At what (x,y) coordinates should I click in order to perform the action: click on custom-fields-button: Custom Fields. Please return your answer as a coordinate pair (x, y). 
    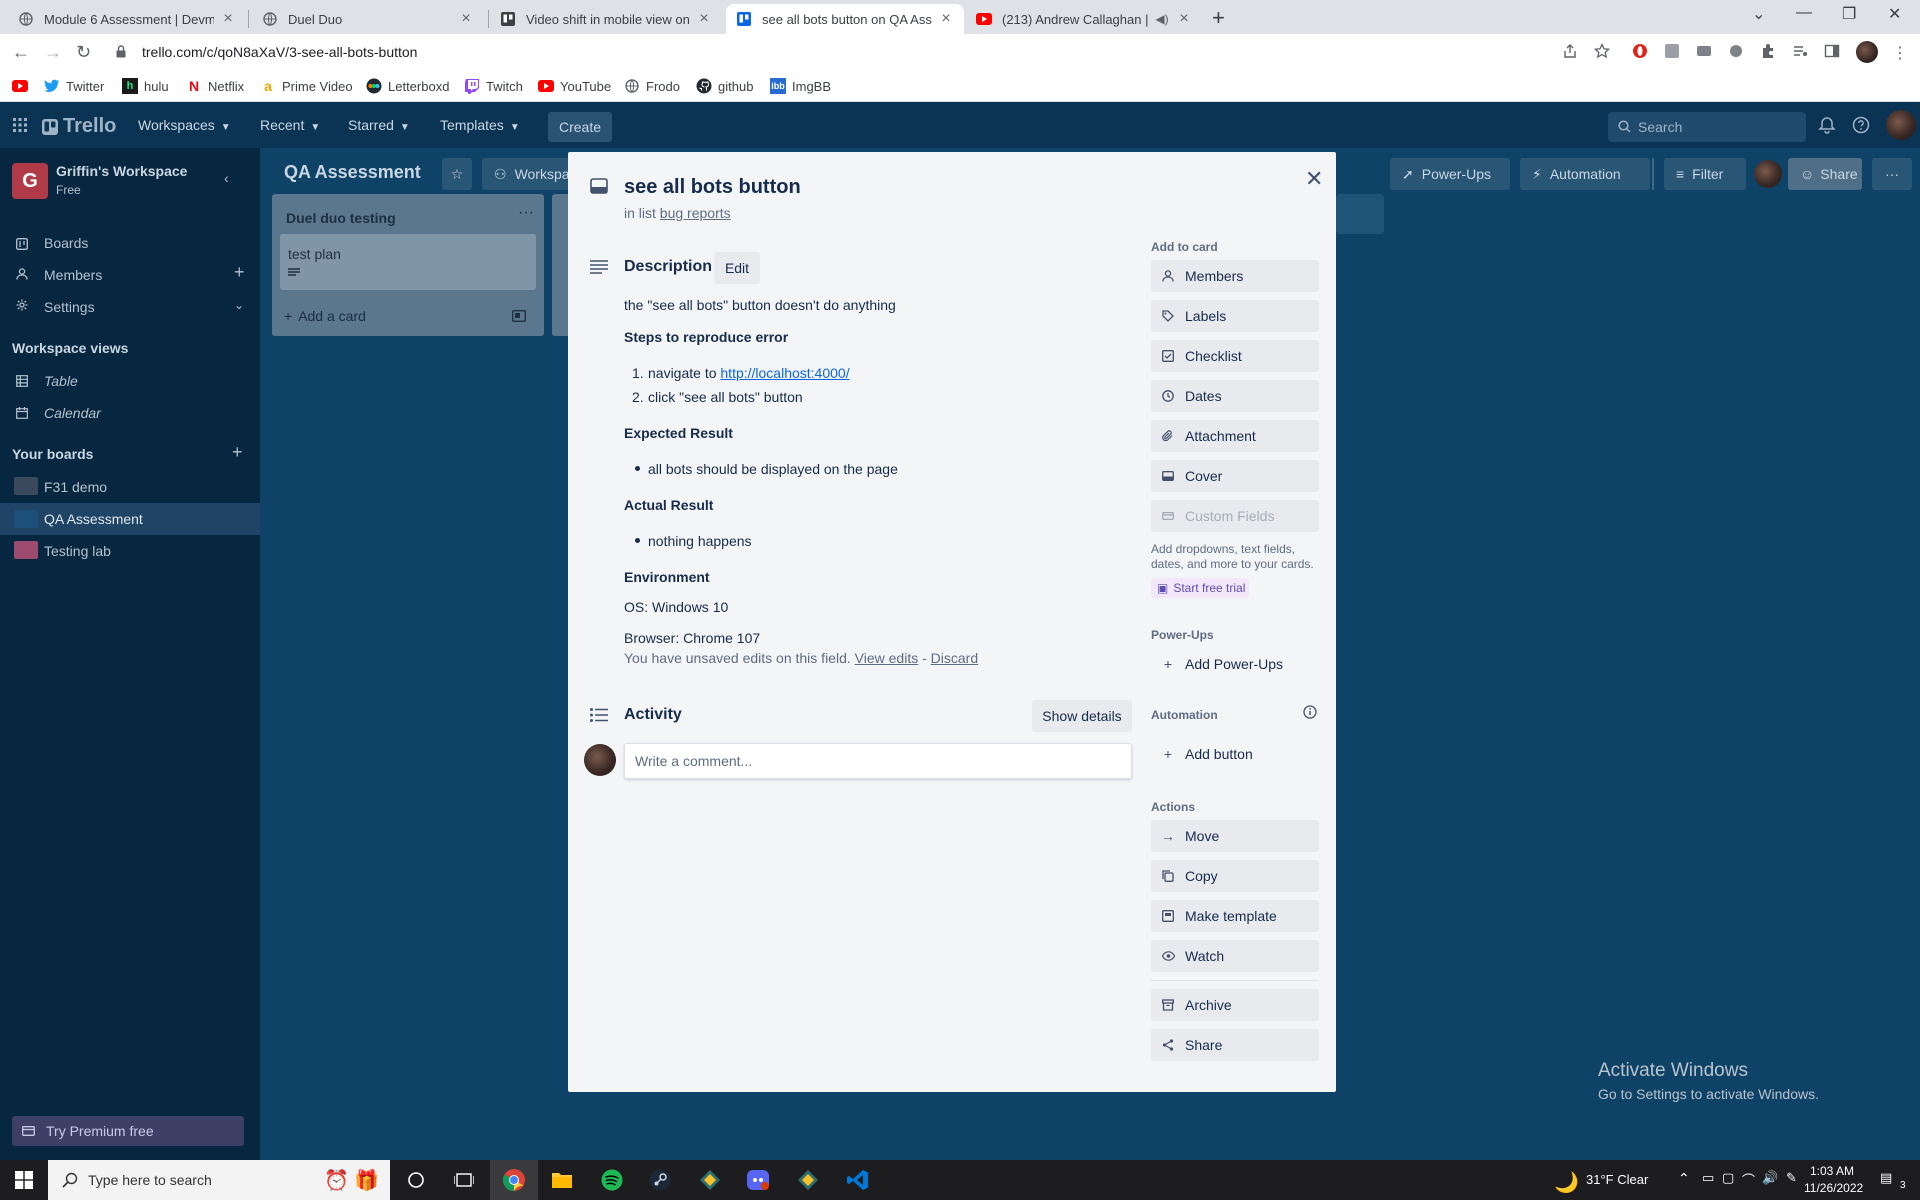
    Looking at the image, I should click on (1235, 516).